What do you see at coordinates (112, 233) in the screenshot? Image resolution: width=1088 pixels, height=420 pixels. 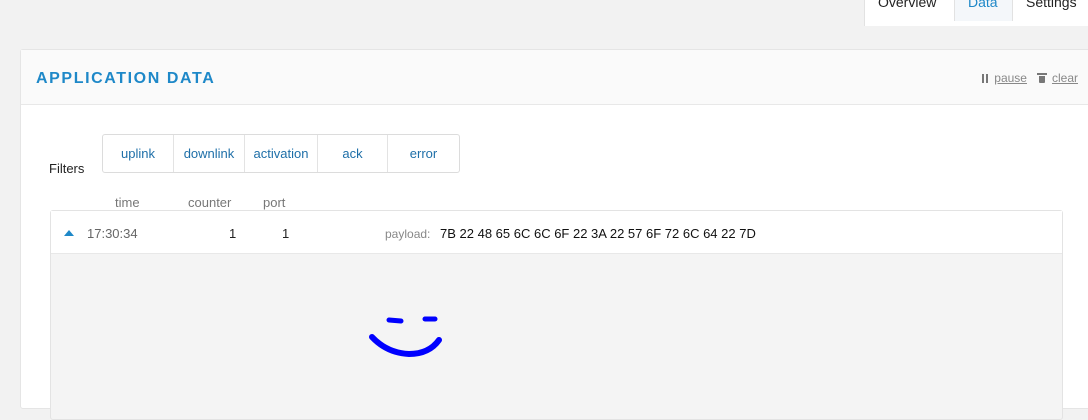 I see `row-time: 17:30:34` at bounding box center [112, 233].